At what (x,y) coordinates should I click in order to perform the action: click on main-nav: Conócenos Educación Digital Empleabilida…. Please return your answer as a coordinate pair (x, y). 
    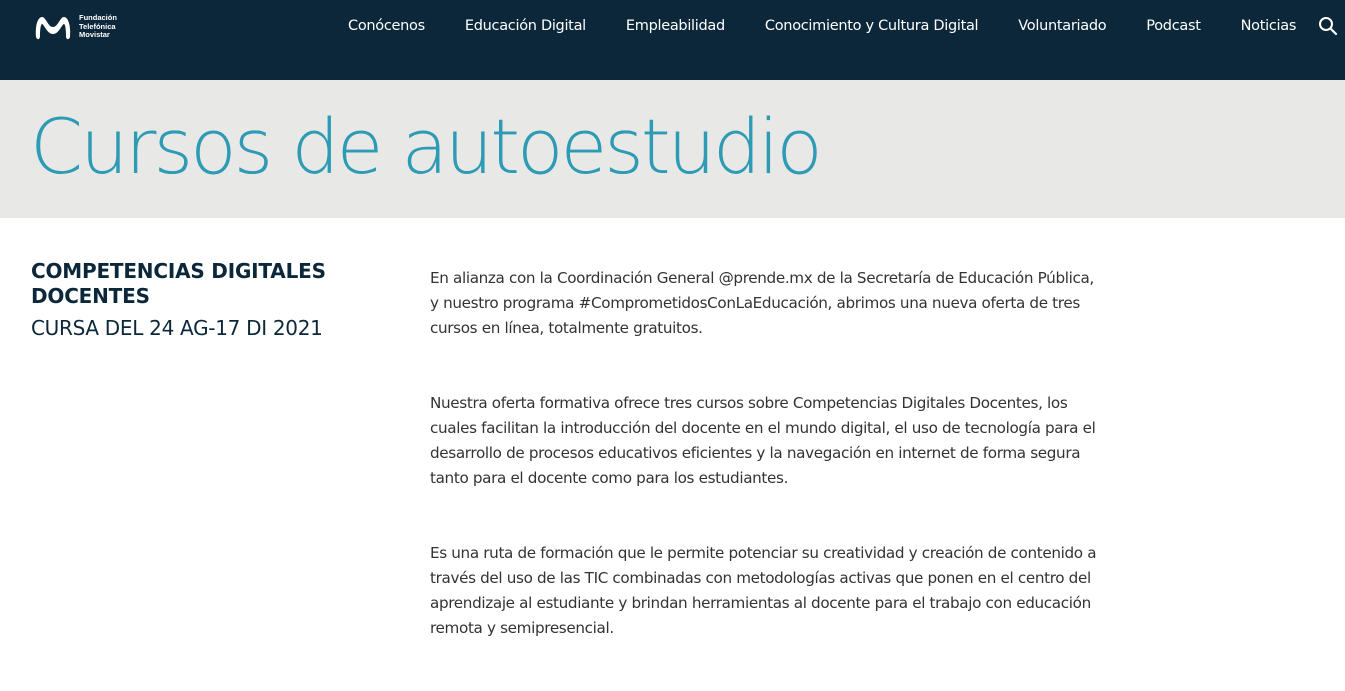
    Looking at the image, I should click on (836, 26).